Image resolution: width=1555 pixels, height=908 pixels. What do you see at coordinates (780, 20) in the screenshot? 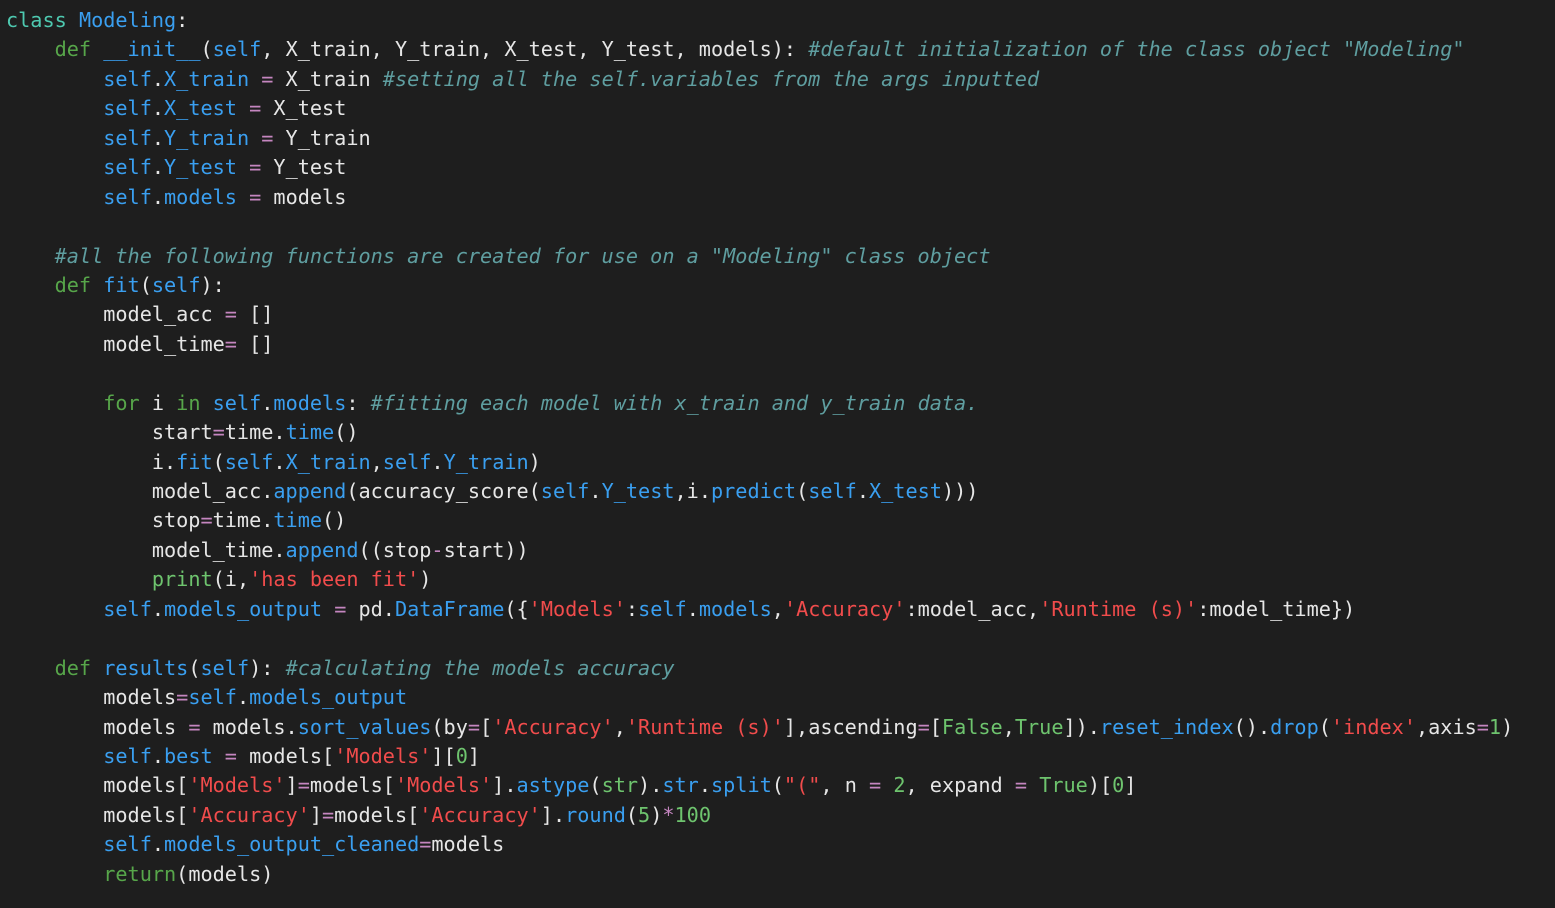
I see `code-line: class Modeling:` at bounding box center [780, 20].